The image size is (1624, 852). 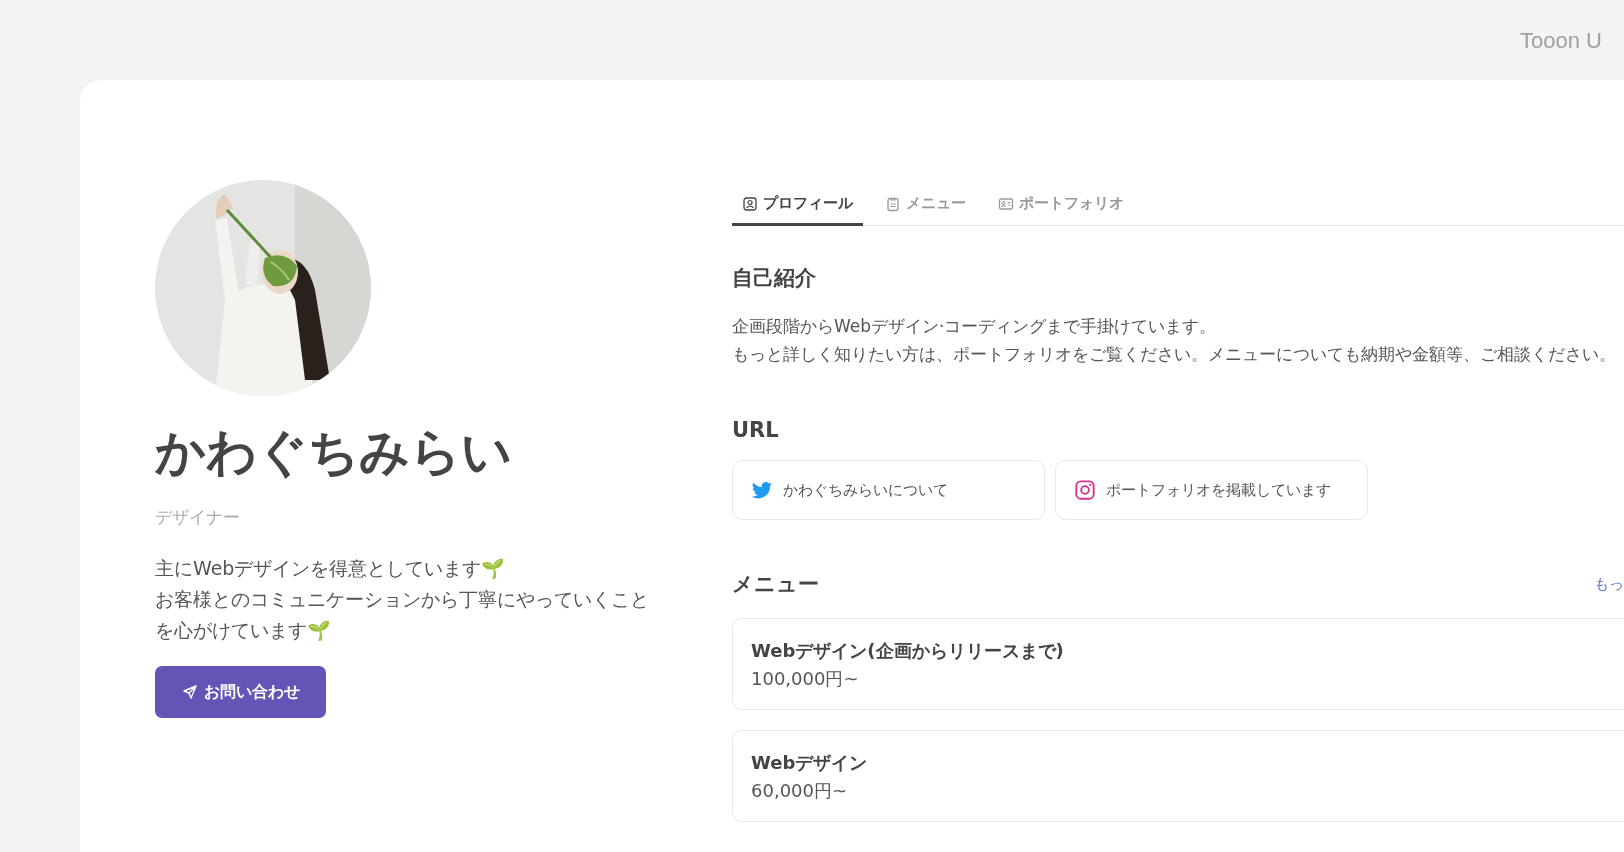 What do you see at coordinates (1211, 490) in the screenshot?
I see `link-card: ポートフォリオを掲載しています` at bounding box center [1211, 490].